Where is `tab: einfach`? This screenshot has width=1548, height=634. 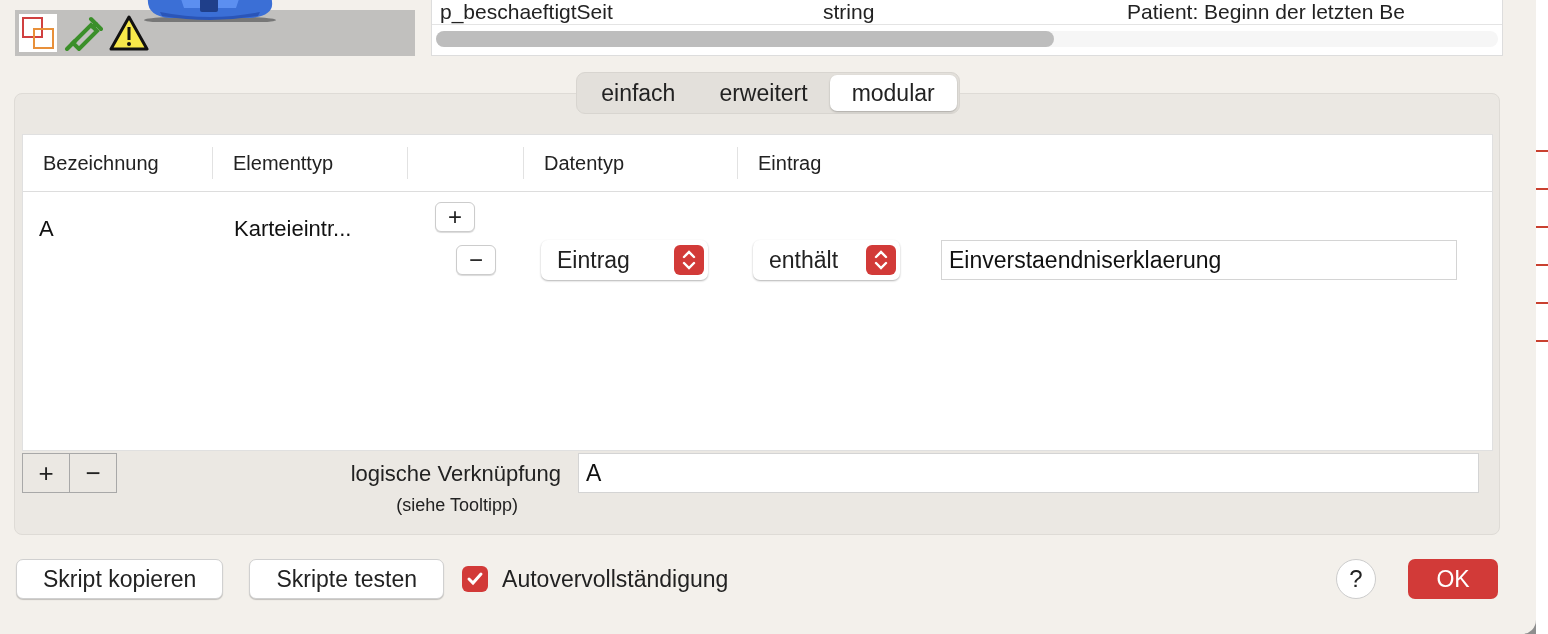
tab: einfach is located at coordinates (638, 93).